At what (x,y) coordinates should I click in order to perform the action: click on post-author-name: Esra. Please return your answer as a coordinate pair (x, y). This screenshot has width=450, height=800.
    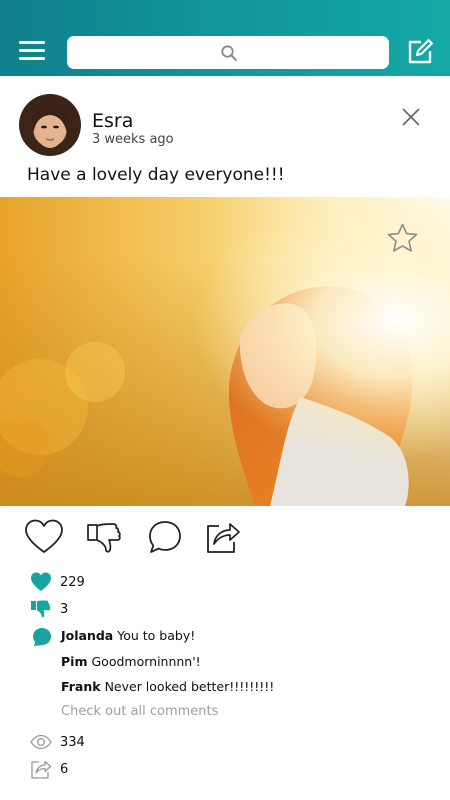
    Looking at the image, I should click on (112, 121).